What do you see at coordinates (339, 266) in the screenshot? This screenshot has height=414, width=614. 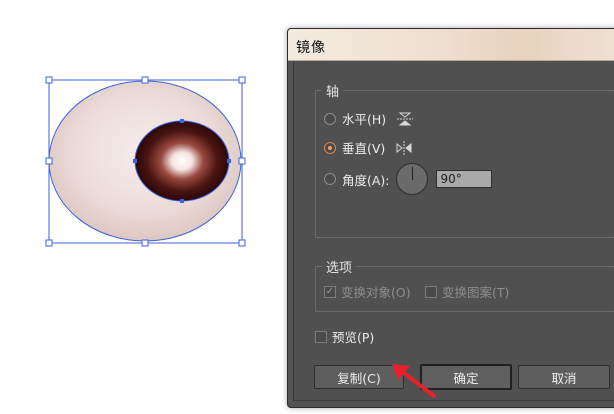 I see `options-group-label: 选项` at bounding box center [339, 266].